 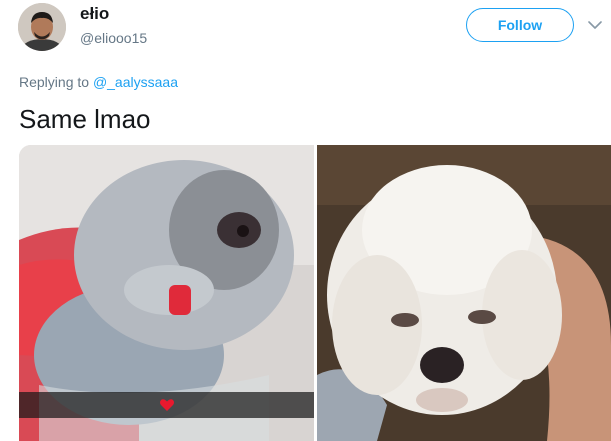 I want to click on caption-bar, so click(x=166, y=405).